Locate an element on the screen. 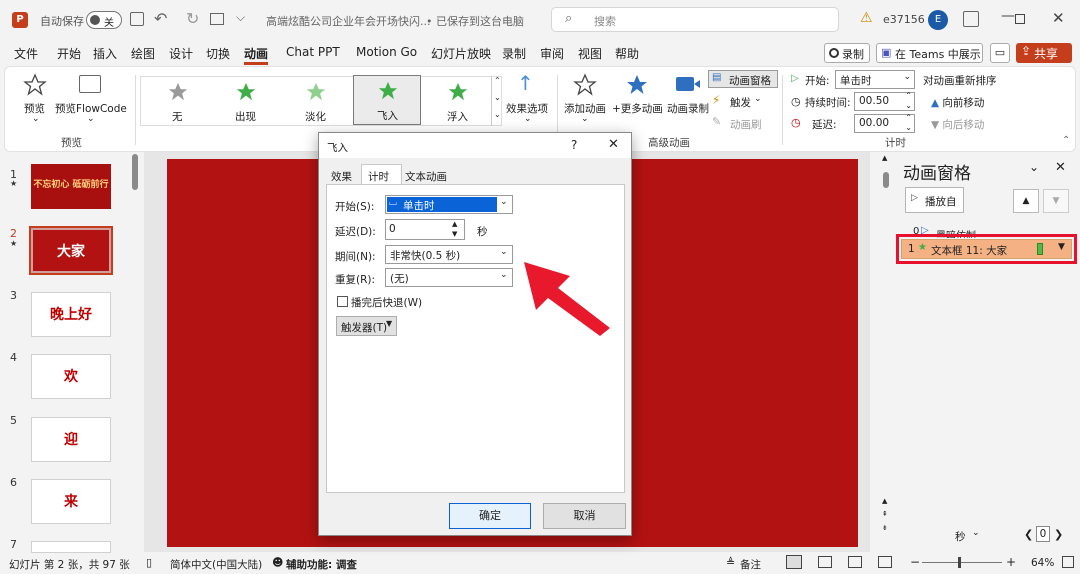  record-button: 录制 is located at coordinates (847, 53).